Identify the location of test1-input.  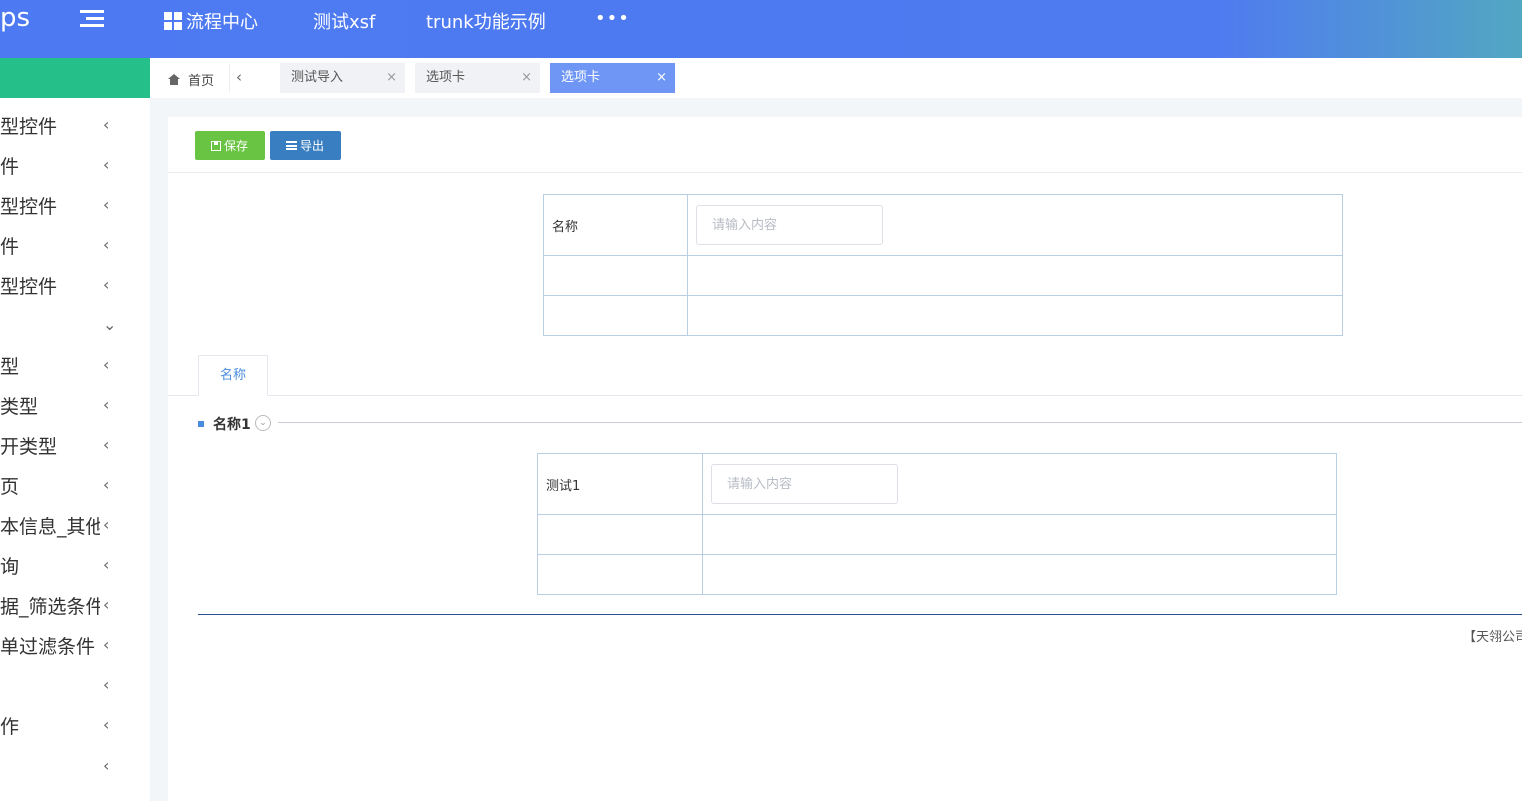
(804, 484).